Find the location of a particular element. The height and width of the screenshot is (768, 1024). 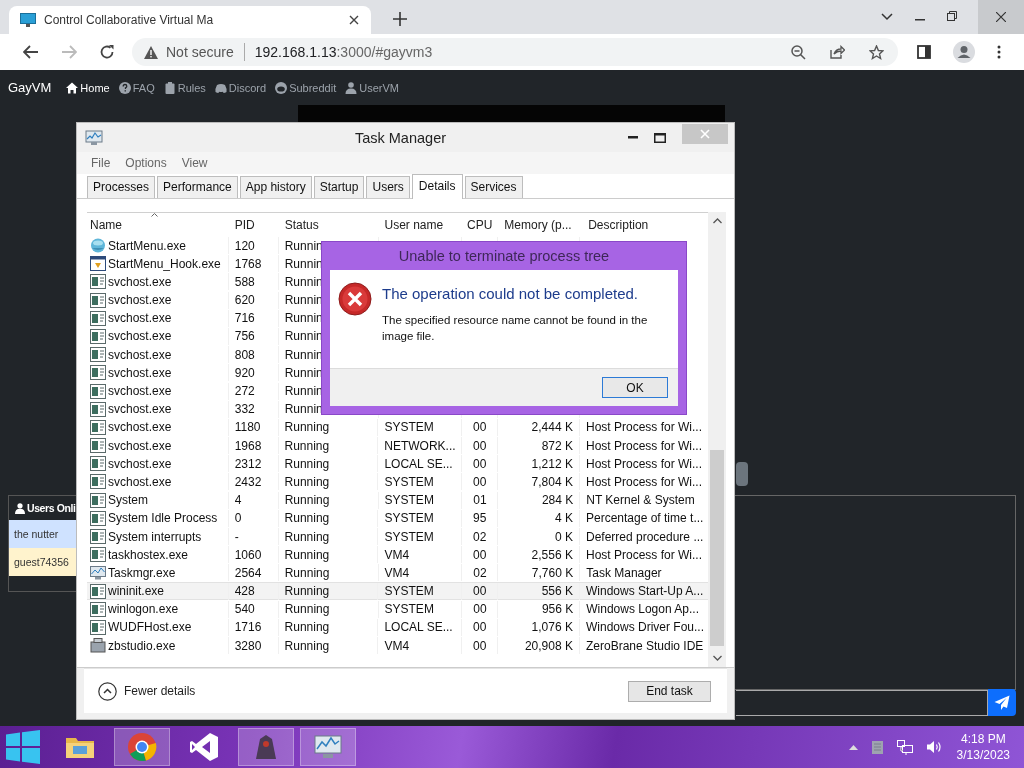

back-icon is located at coordinates (31, 52).